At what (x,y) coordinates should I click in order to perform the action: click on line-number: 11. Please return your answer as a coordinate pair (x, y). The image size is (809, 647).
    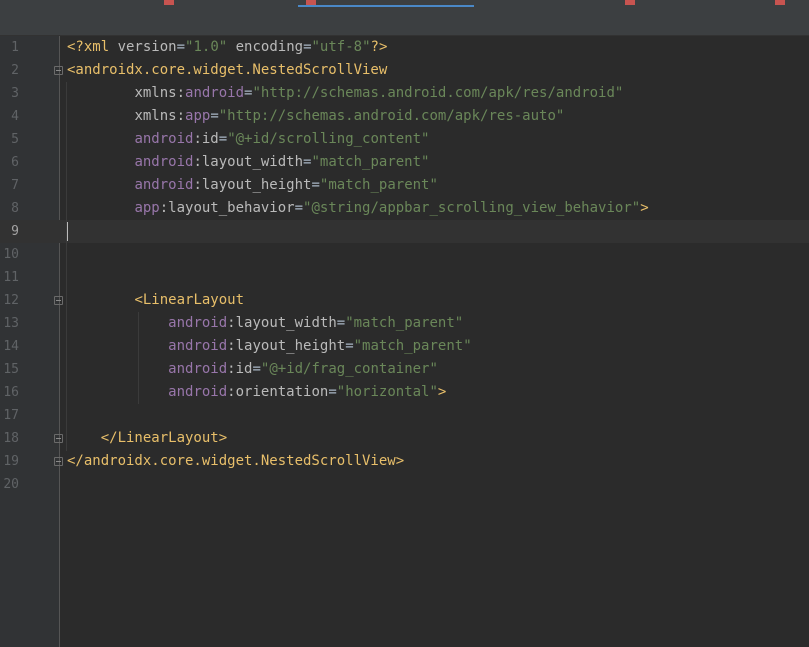
    Looking at the image, I should click on (11, 277).